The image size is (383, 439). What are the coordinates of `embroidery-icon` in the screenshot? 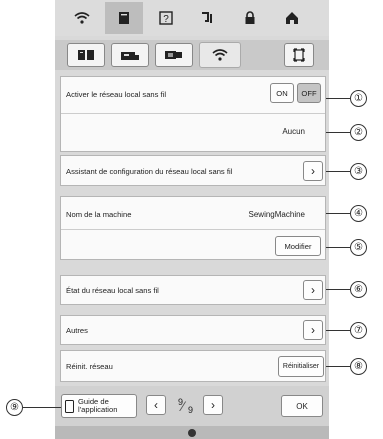 It's located at (174, 55).